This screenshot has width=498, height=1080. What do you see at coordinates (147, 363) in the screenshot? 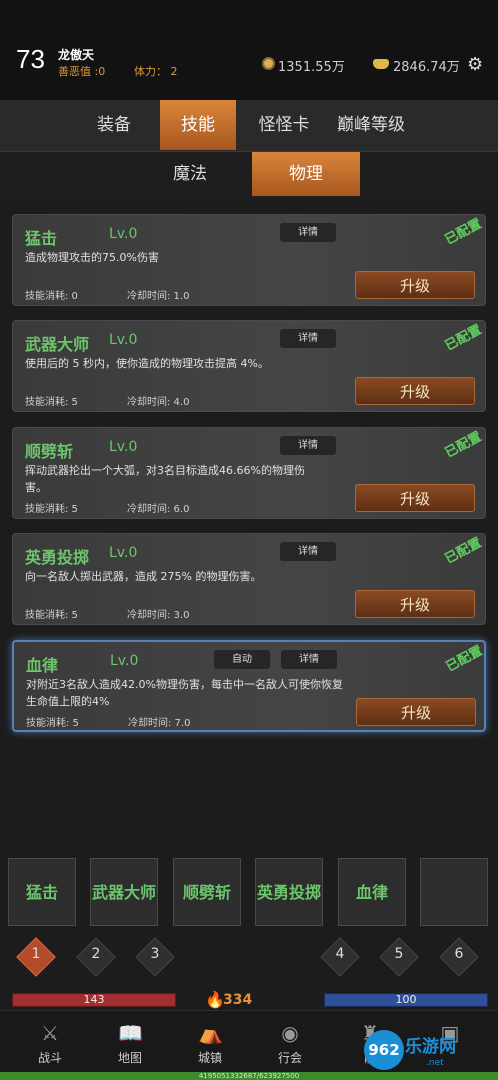
I see `skill-description: 使用后的 5 秒内，使你造成的物理攻击提高 4%。` at bounding box center [147, 363].